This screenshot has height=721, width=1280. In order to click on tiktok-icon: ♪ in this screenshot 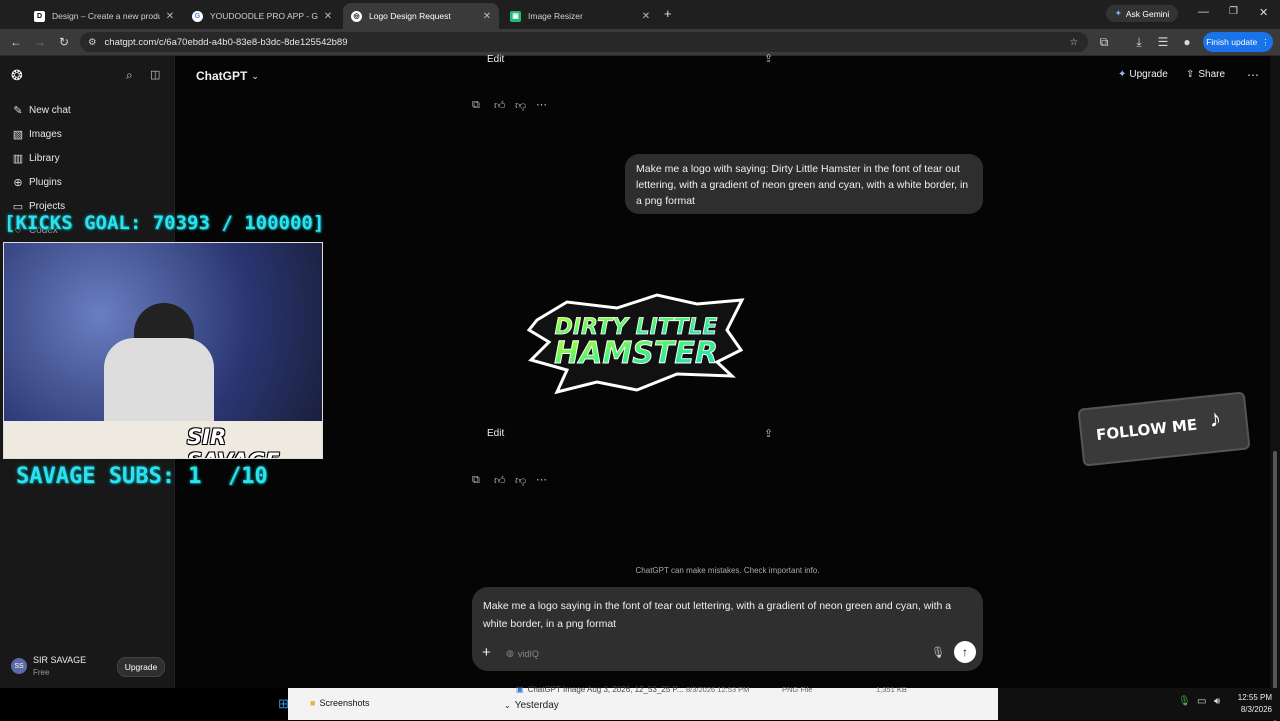, I will do `click(1215, 419)`.